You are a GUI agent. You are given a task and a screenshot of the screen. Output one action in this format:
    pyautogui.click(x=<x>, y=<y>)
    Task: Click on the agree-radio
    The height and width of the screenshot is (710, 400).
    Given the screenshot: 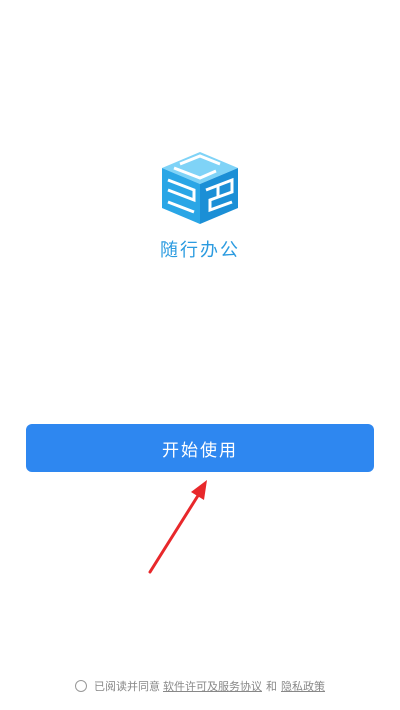 What is the action you would take?
    pyautogui.click(x=81, y=686)
    